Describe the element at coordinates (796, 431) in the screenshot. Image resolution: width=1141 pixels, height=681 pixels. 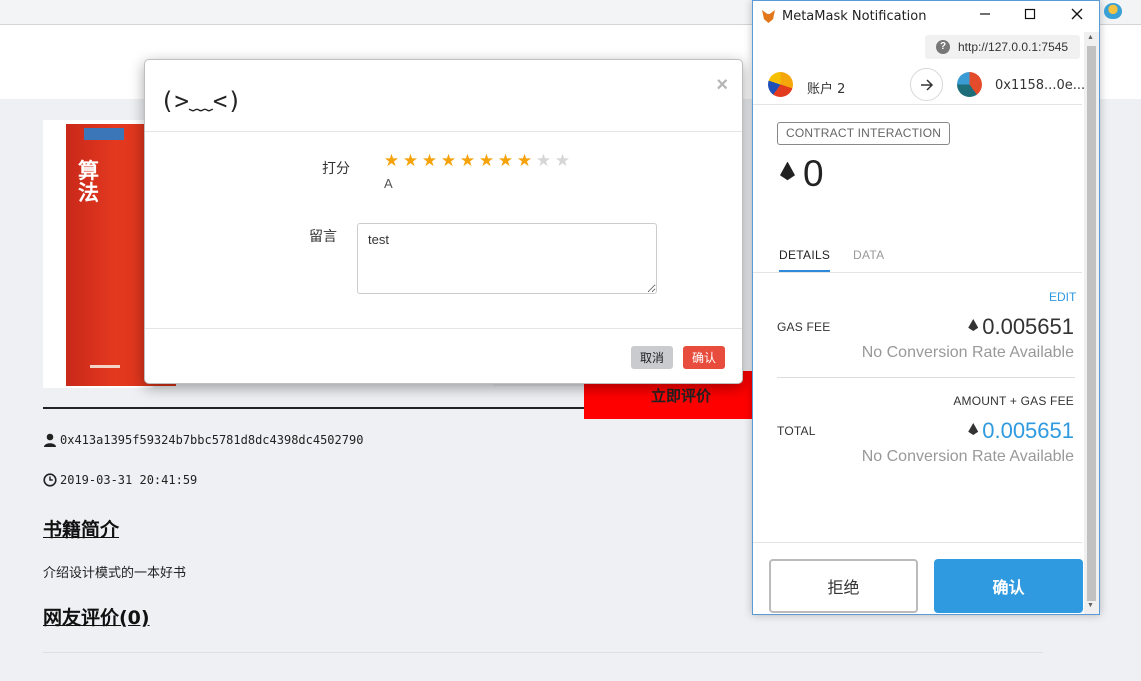
I see `total-label: TOTAL` at that location.